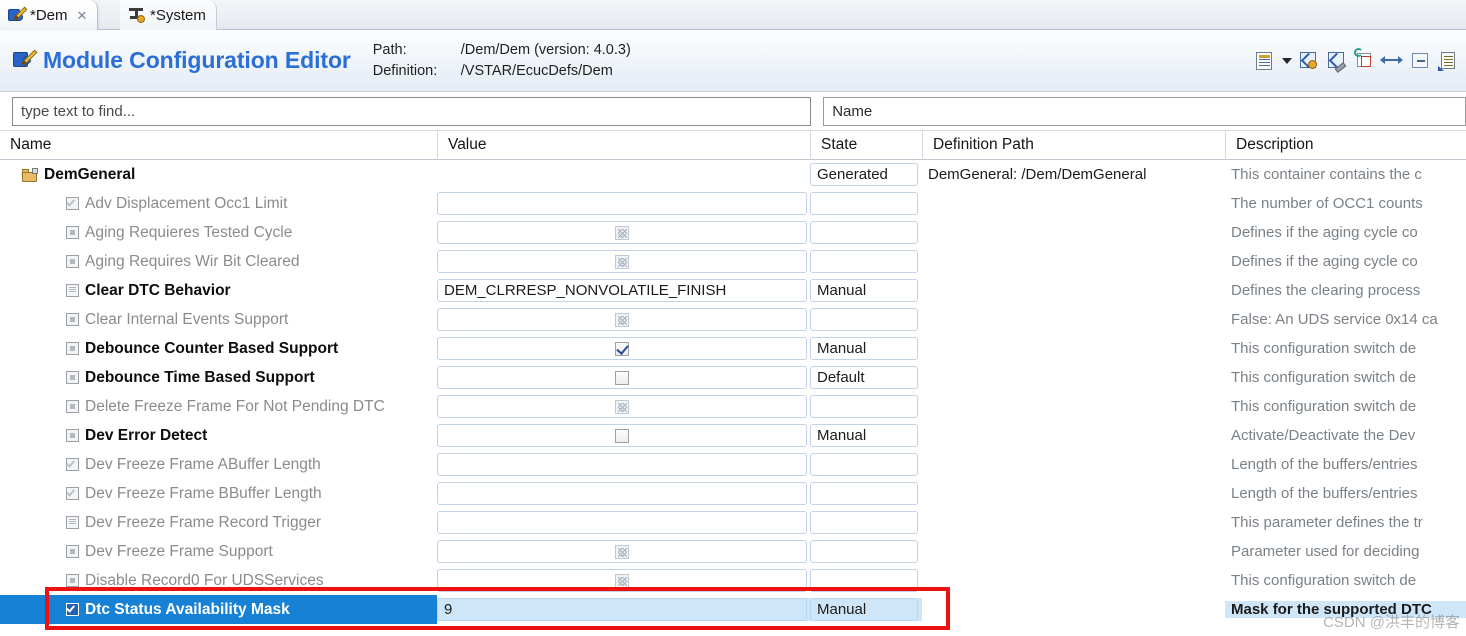  Describe the element at coordinates (1144, 111) in the screenshot. I see `name-filter-input: Name` at that location.